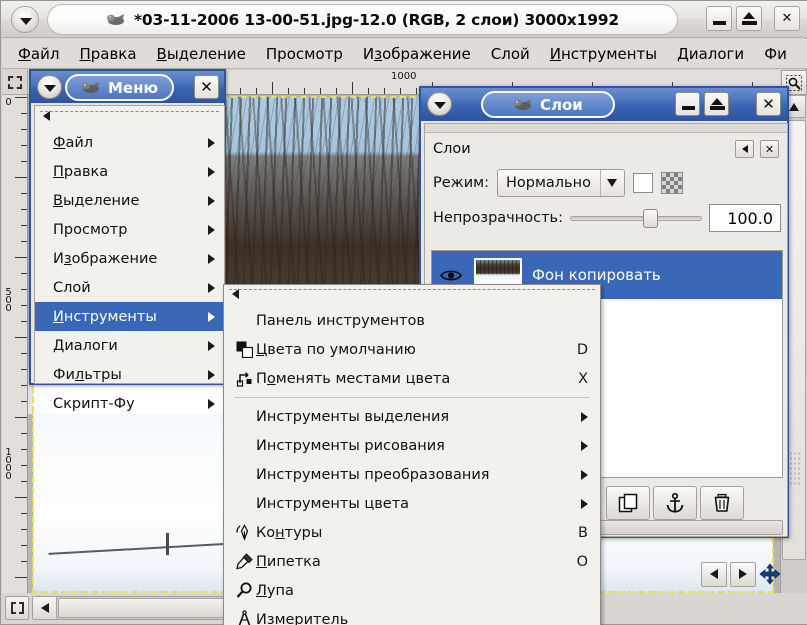 The width and height of the screenshot is (807, 625). Describe the element at coordinates (38, 54) in the screenshot. I see `menubar-item-file: Файл` at that location.